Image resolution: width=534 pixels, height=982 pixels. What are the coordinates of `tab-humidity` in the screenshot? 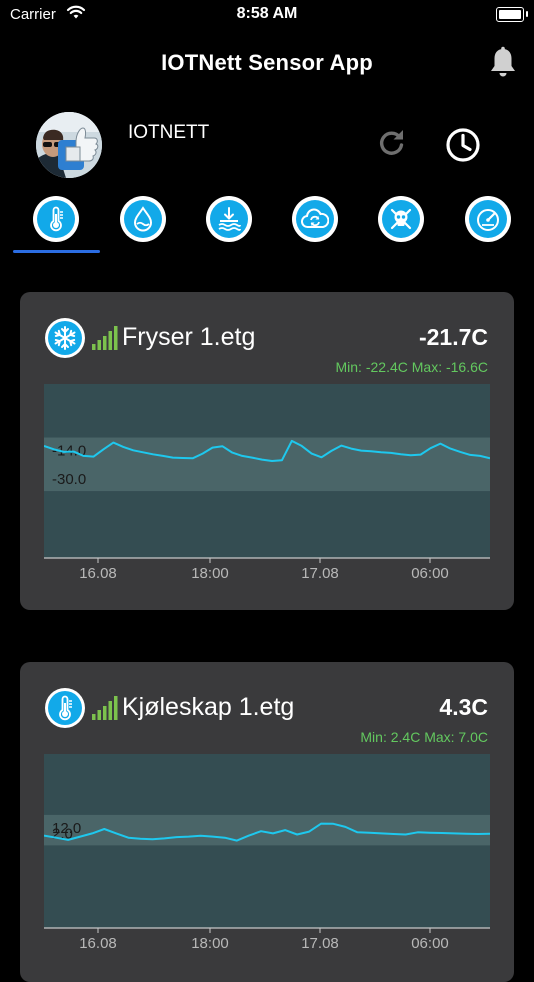 It's located at (143, 224).